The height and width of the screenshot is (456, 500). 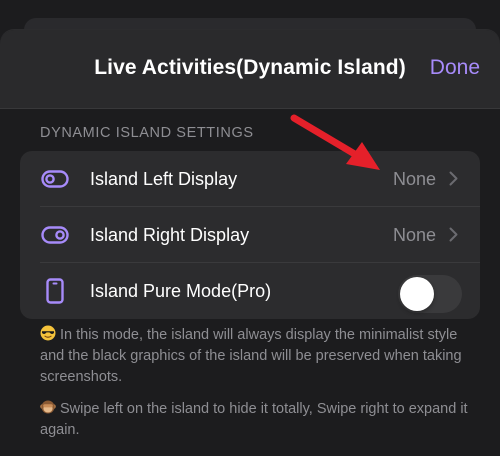 I want to click on section-header: DYNAMIC ISLAND SETTINGS, so click(x=147, y=133).